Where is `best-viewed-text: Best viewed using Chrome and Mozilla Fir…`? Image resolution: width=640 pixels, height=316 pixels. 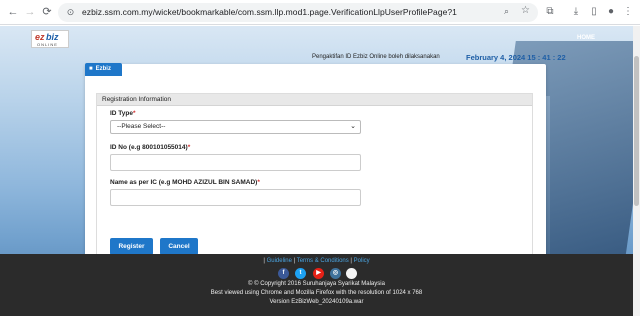 best-viewed-text: Best viewed using Chrome and Mozilla Fir… is located at coordinates (316, 293).